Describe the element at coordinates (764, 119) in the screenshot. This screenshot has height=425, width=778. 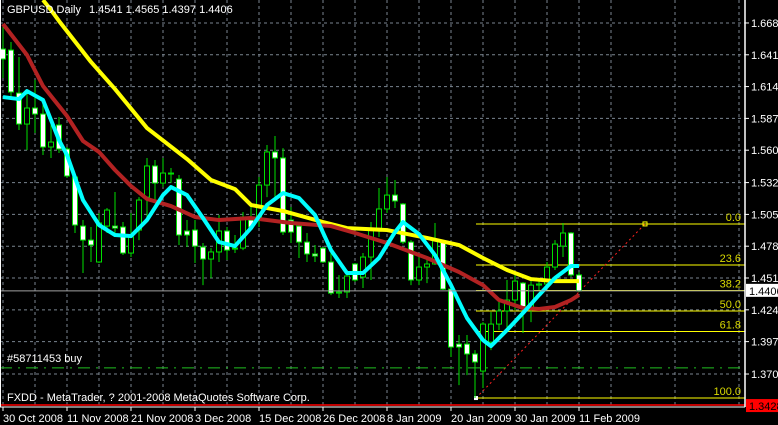
I see `price-tick-label: 1.5870` at that location.